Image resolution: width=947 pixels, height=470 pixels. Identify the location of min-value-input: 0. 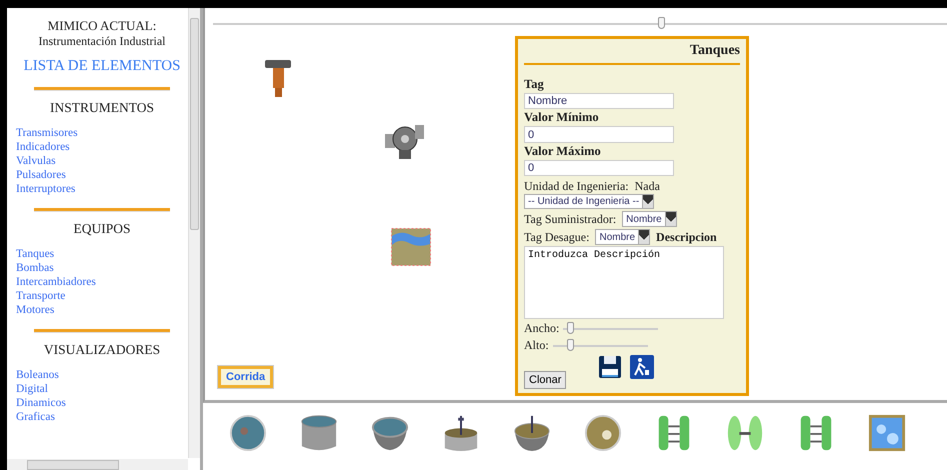
(599, 134).